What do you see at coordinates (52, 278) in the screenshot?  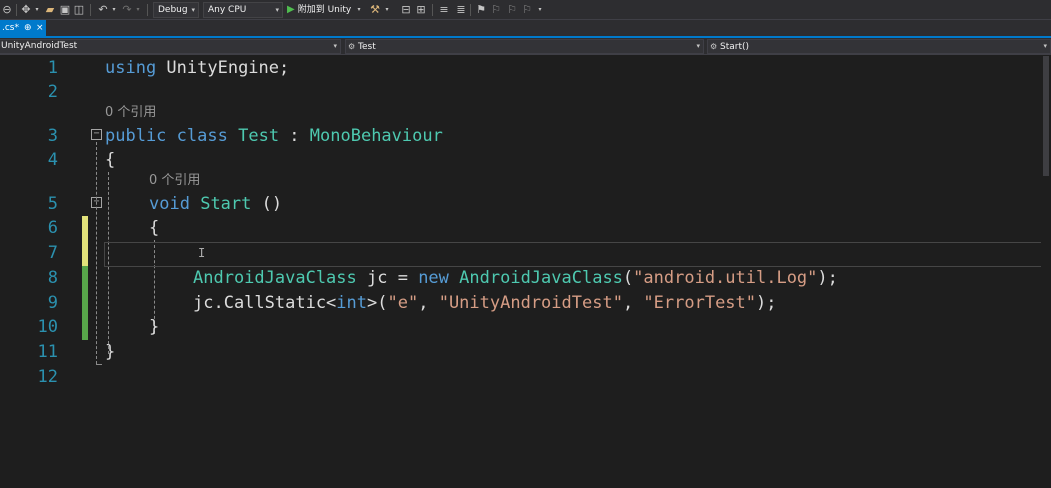 I see `line-number: 8` at bounding box center [52, 278].